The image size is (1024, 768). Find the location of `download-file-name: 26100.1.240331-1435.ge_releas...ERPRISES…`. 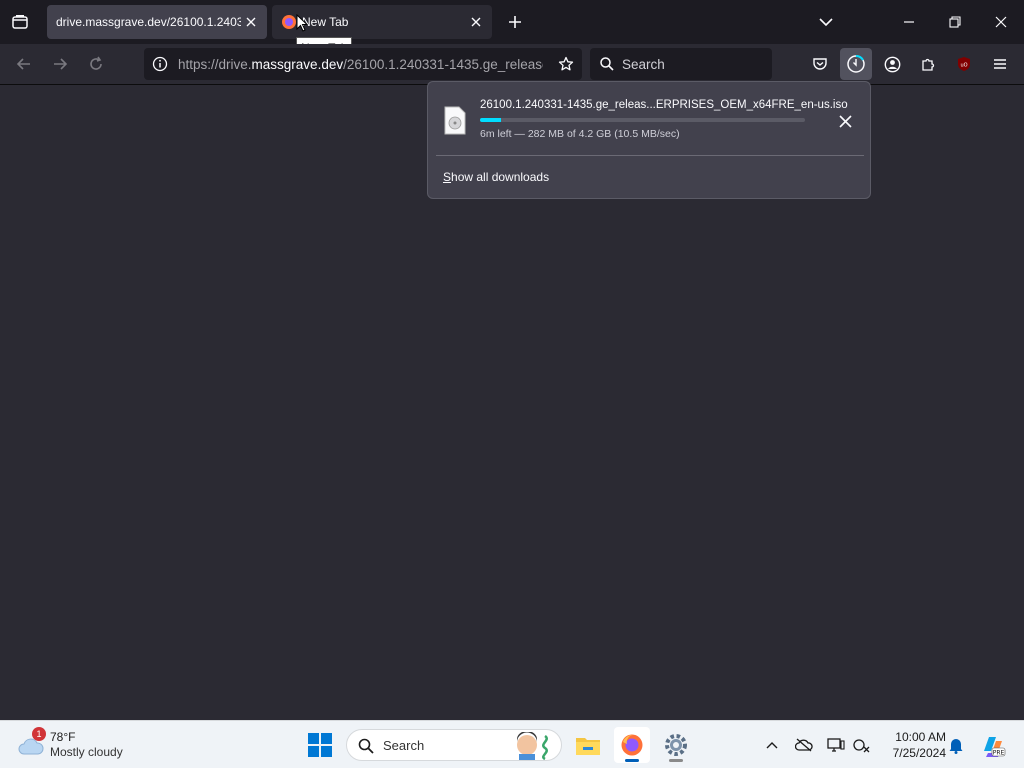

download-file-name: 26100.1.240331-1435.ge_releas...ERPRISES… is located at coordinates (664, 105).